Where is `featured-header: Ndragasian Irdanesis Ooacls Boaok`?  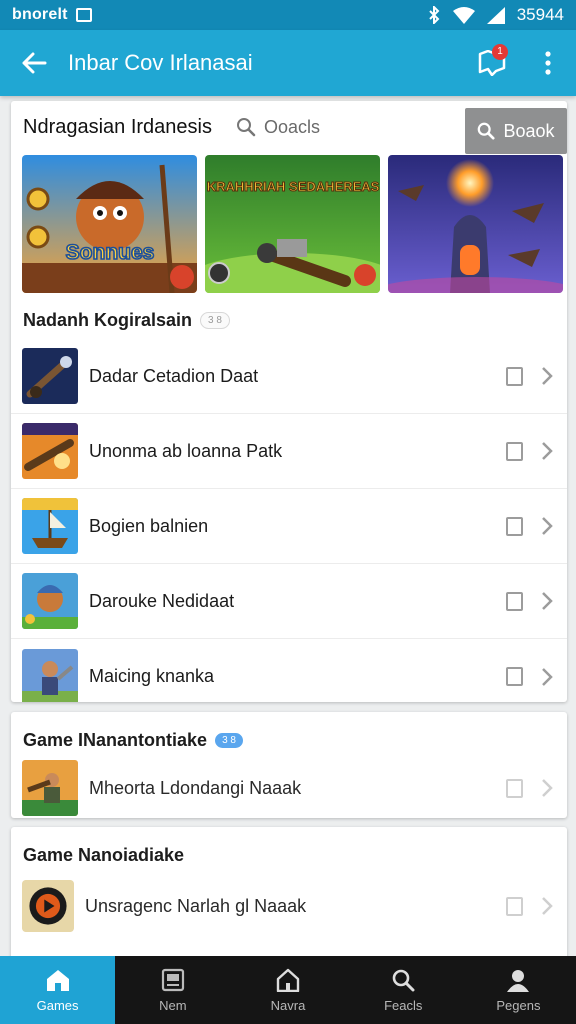 featured-header: Ndragasian Irdanesis Ooacls Boaok is located at coordinates (289, 127).